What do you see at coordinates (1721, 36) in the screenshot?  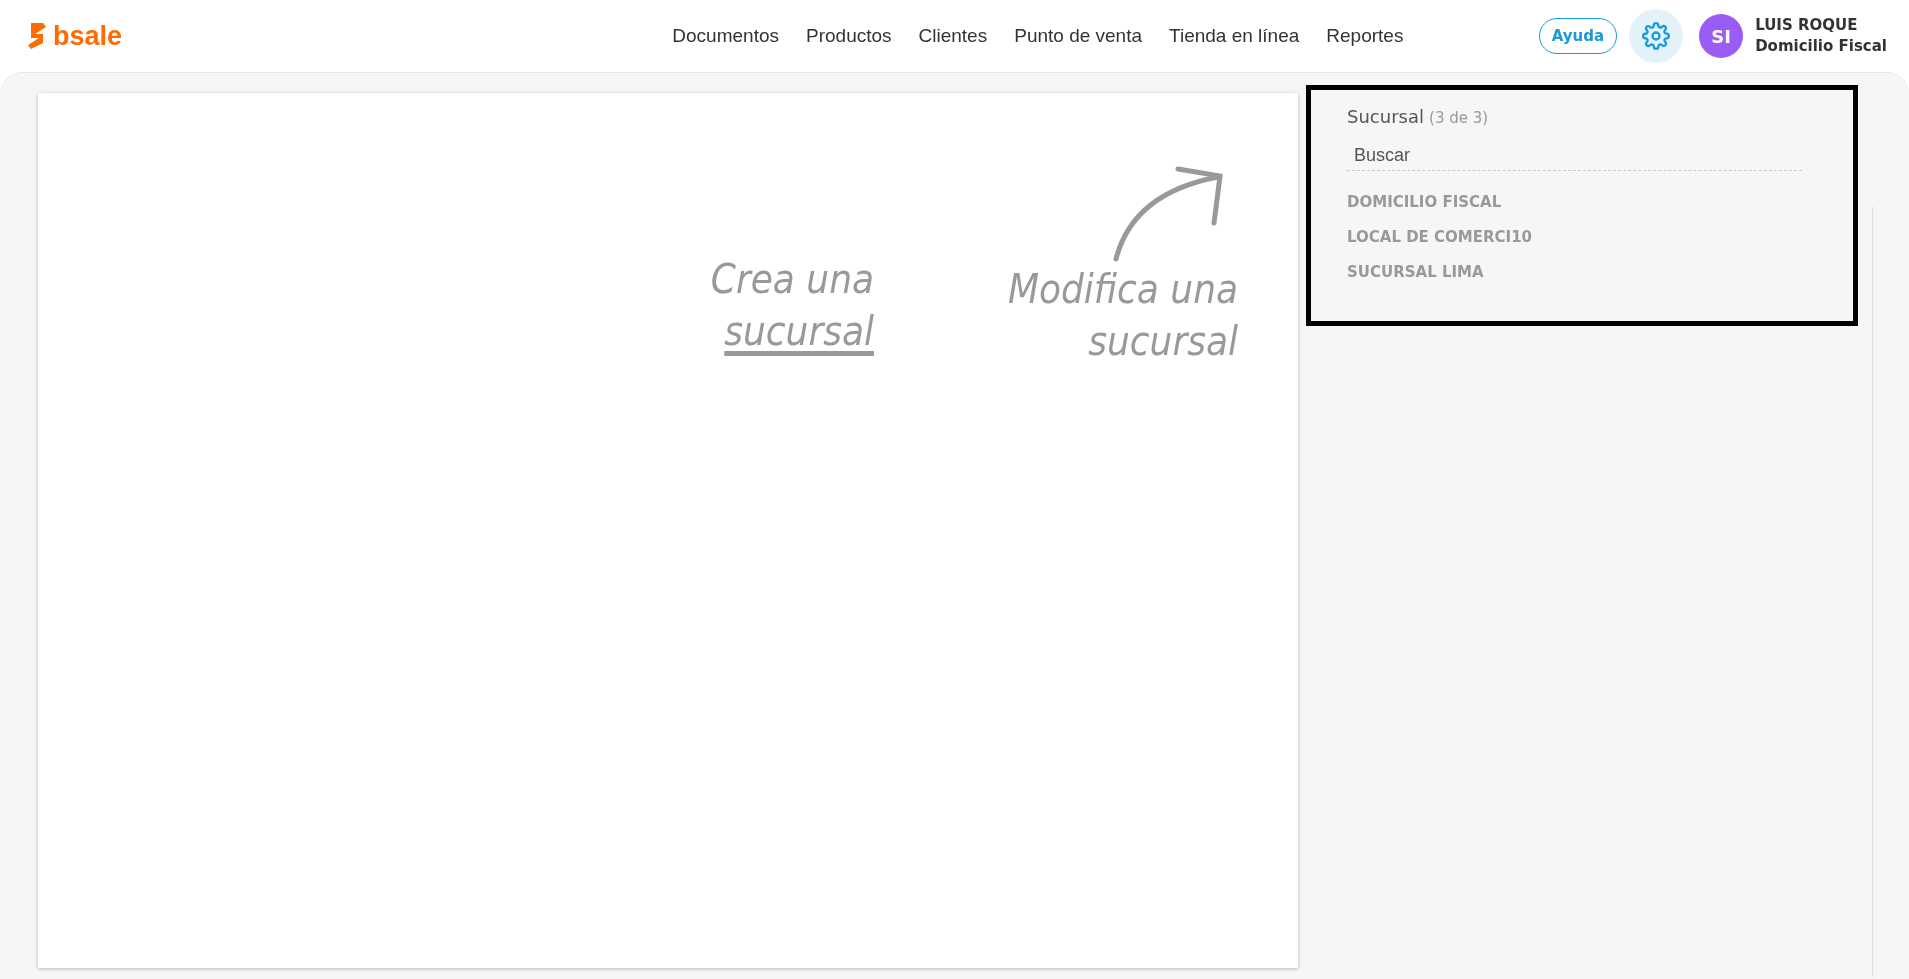 I see `user-avatar: SI` at bounding box center [1721, 36].